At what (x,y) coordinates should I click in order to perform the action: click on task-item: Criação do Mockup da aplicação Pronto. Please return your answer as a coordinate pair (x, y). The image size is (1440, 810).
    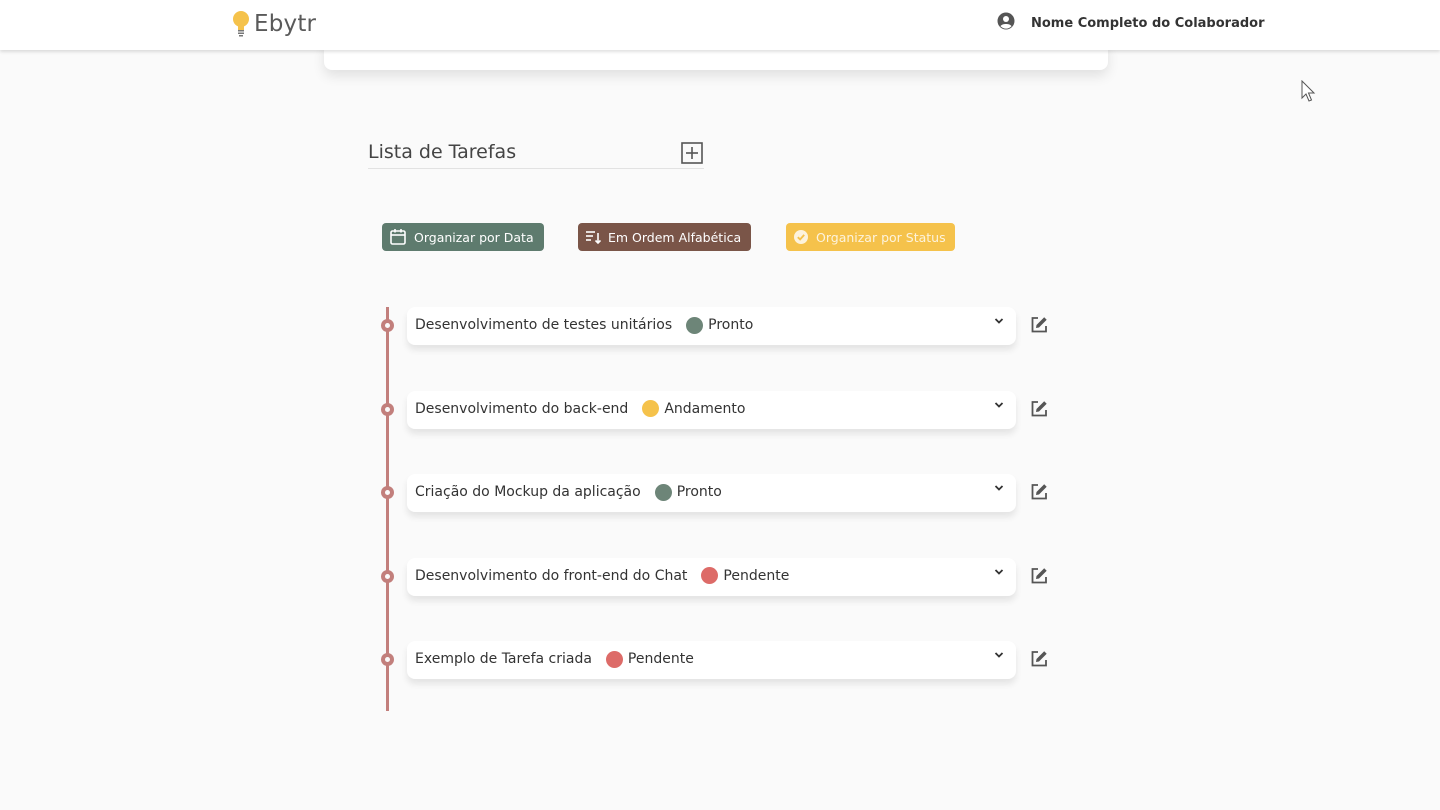
    Looking at the image, I should click on (711, 493).